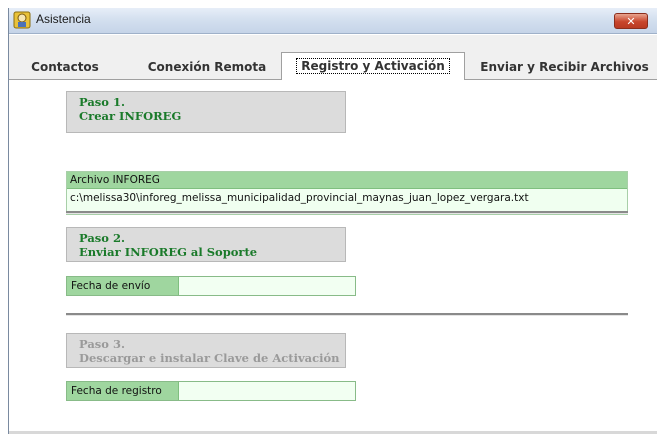 This screenshot has height=434, width=657. What do you see at coordinates (123, 391) in the screenshot?
I see `fecha-registro-label: Fecha de registro` at bounding box center [123, 391].